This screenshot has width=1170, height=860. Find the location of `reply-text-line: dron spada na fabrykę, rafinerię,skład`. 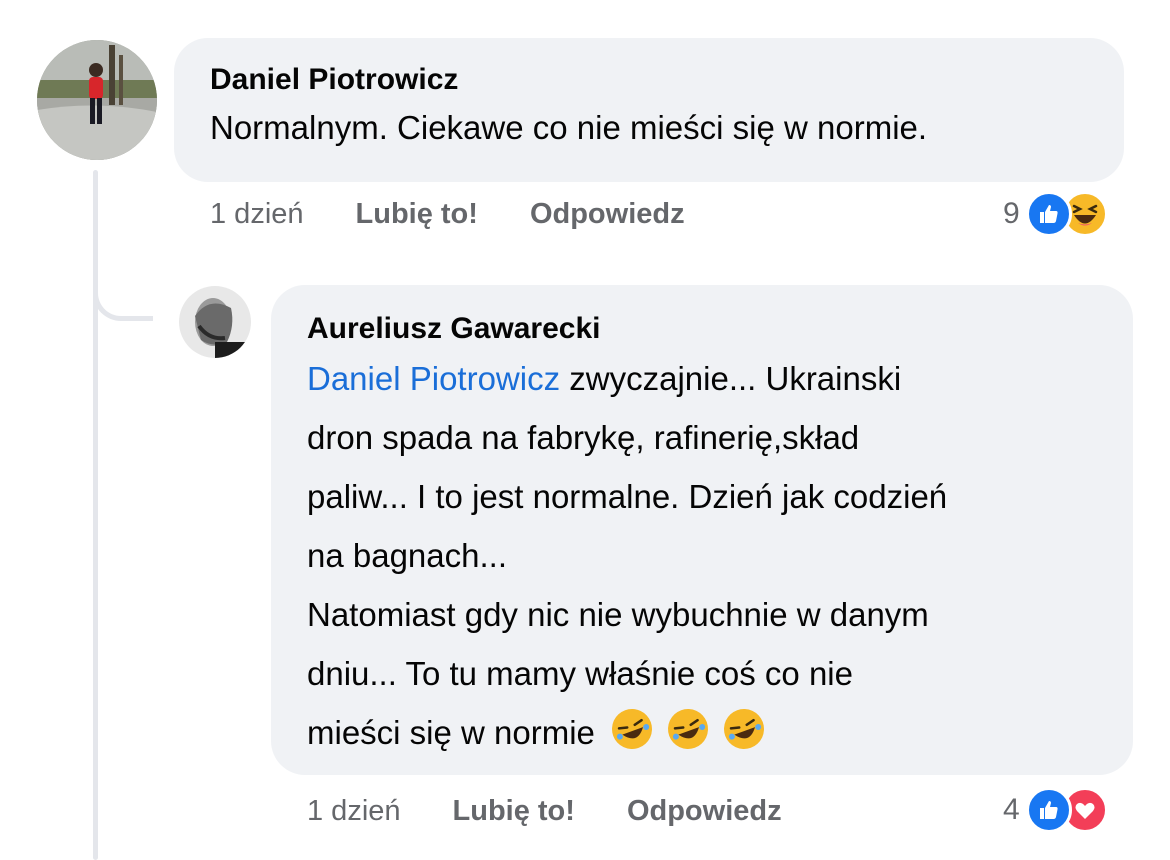

reply-text-line: dron spada na fabrykę, rafinerię,skład is located at coordinates (583, 437).